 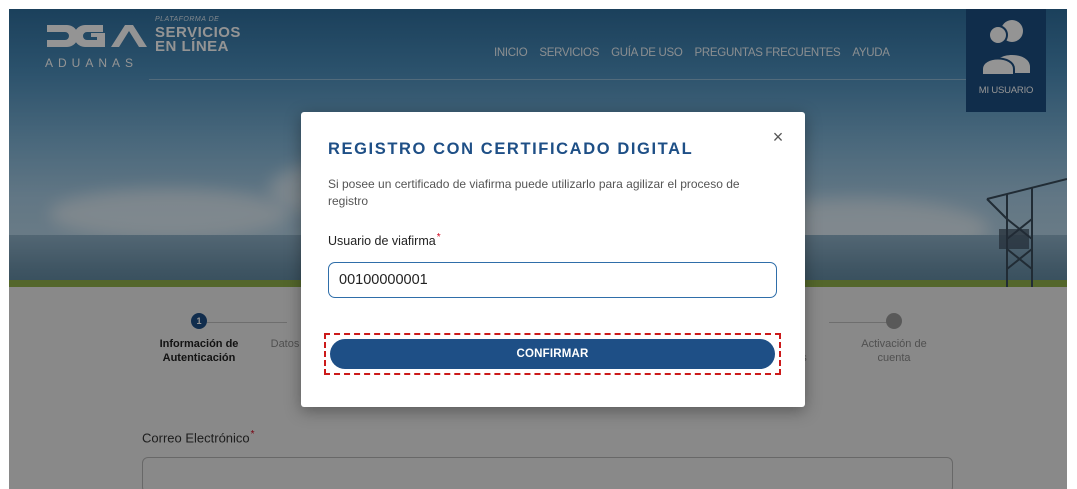 What do you see at coordinates (438, 237) in the screenshot?
I see `required-marker: *` at bounding box center [438, 237].